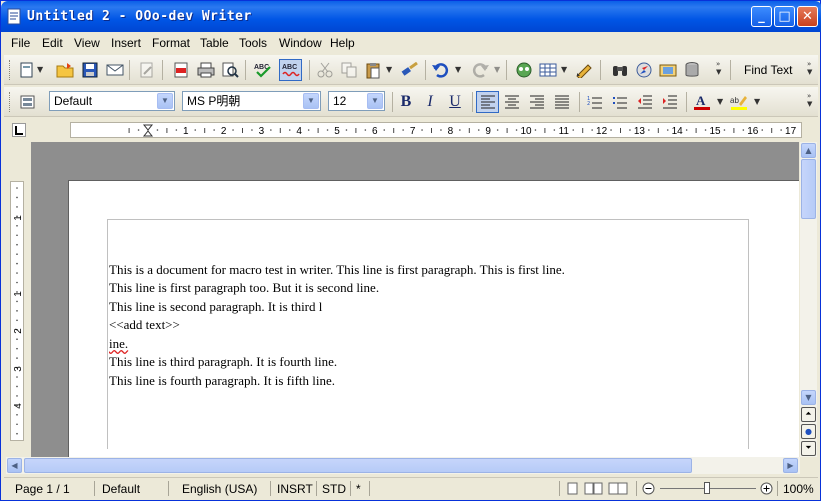 This screenshot has width=821, height=501. What do you see at coordinates (214, 43) in the screenshot?
I see `menu-table: Table` at bounding box center [214, 43].